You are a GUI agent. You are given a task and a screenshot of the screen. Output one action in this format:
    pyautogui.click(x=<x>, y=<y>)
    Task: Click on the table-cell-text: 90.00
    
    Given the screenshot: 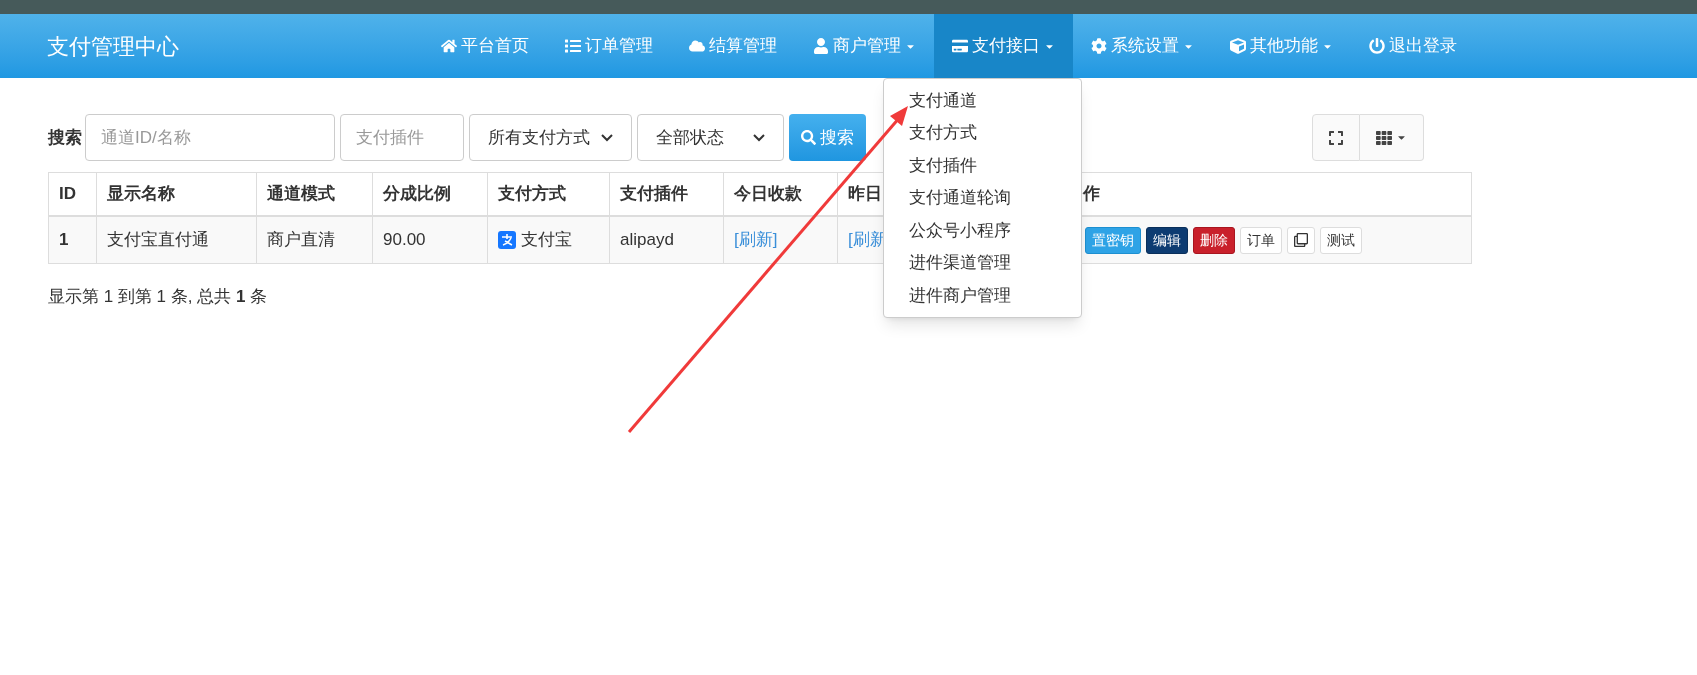 What is the action you would take?
    pyautogui.click(x=404, y=240)
    